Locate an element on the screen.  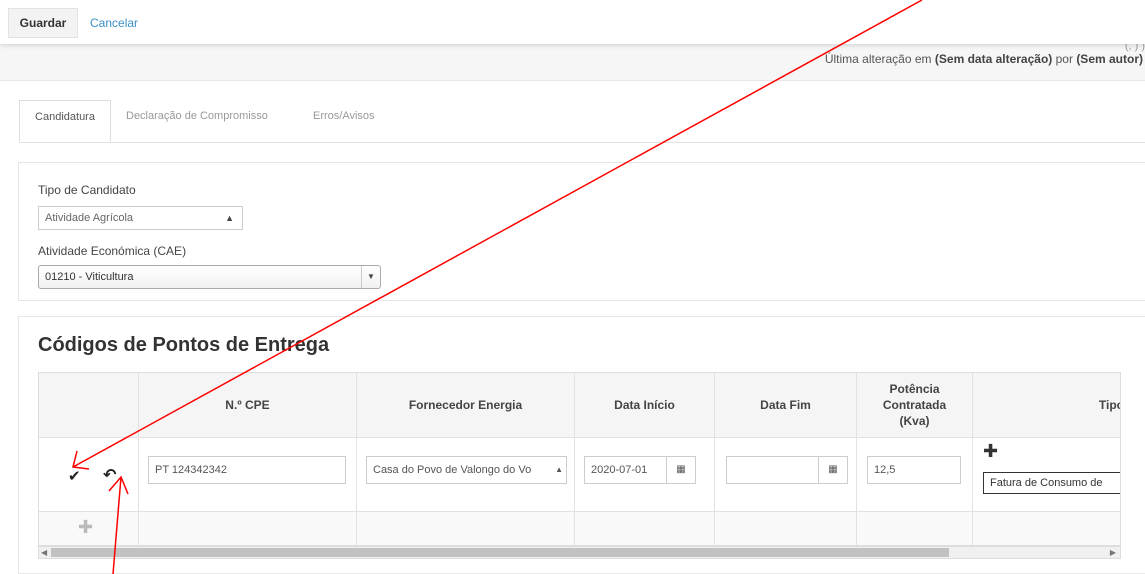
supplier-select: Casa do Povo de Valongo do Vo ▲ is located at coordinates (466, 470).